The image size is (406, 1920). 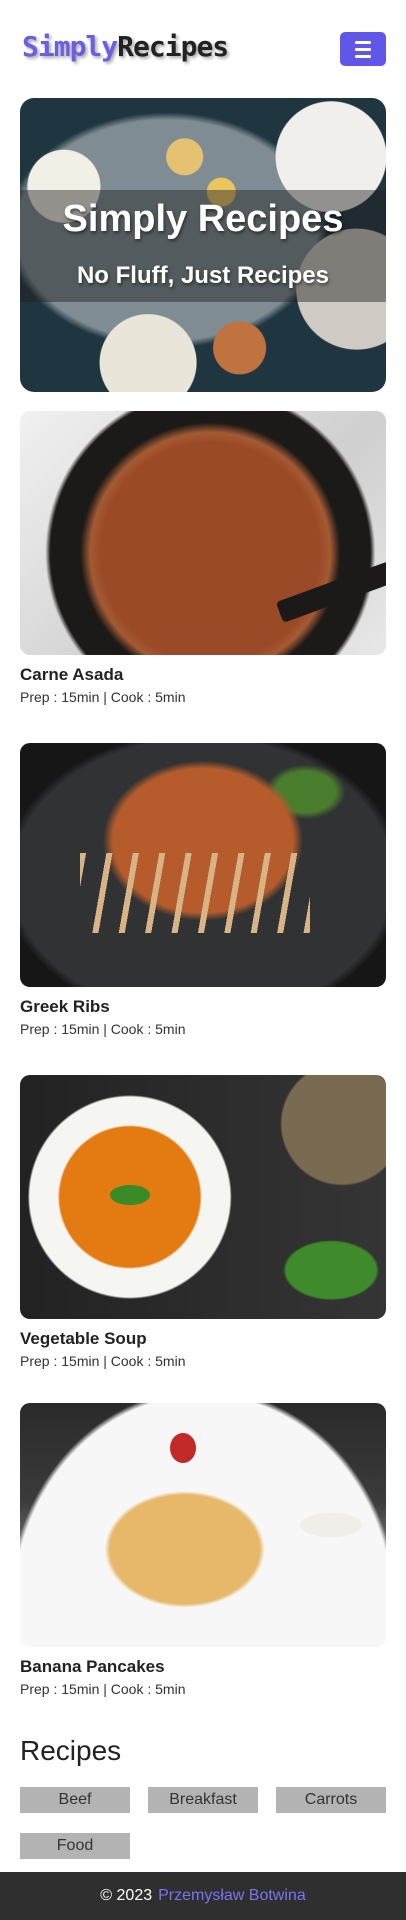 I want to click on logo-part2: Recipes, so click(x=173, y=46).